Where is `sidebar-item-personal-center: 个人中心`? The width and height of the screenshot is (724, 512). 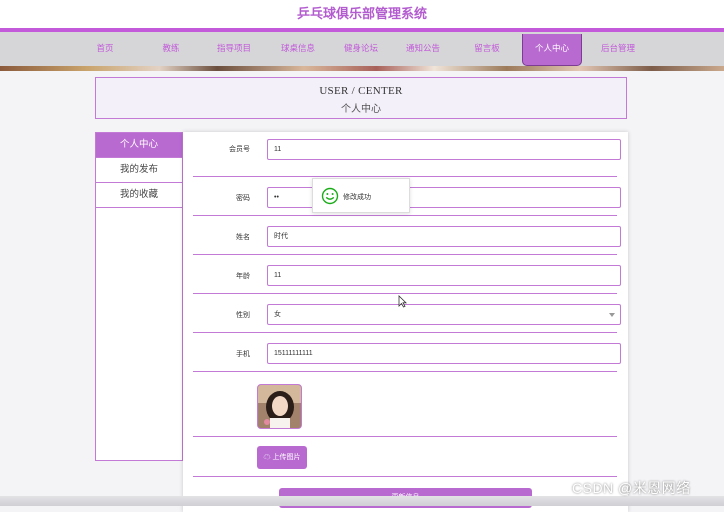 sidebar-item-personal-center: 个人中心 is located at coordinates (139, 145).